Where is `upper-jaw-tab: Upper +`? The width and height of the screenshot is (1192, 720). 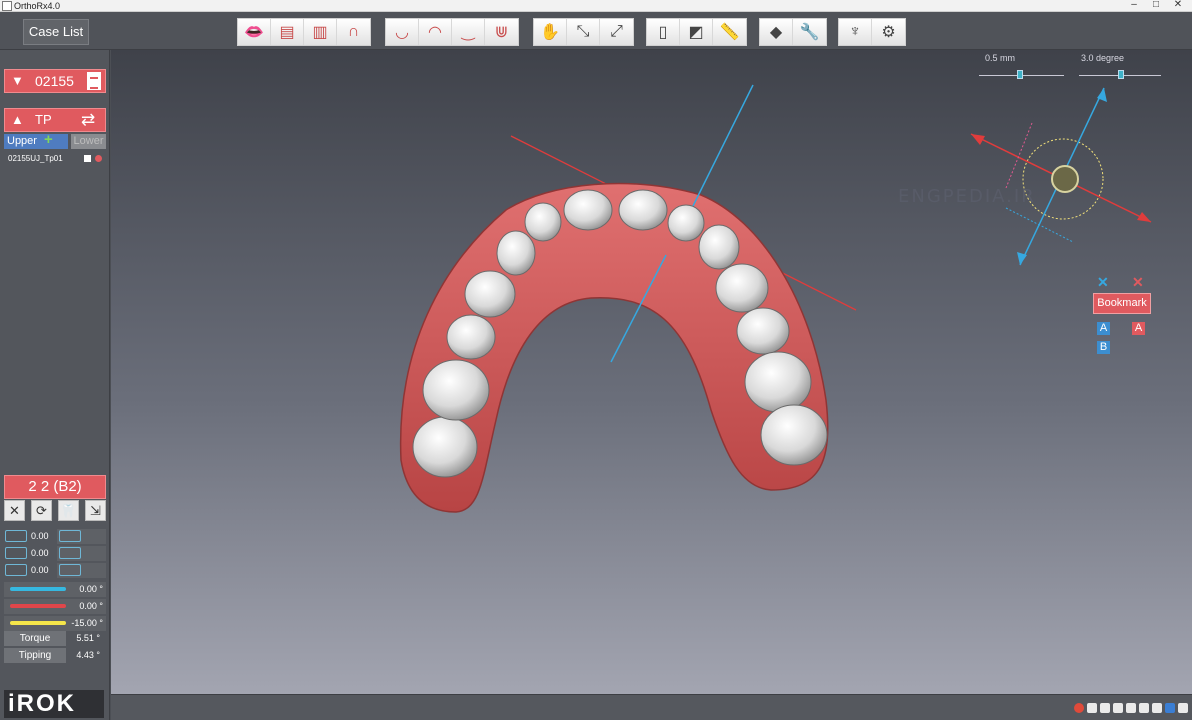 upper-jaw-tab: Upper + is located at coordinates (36, 140).